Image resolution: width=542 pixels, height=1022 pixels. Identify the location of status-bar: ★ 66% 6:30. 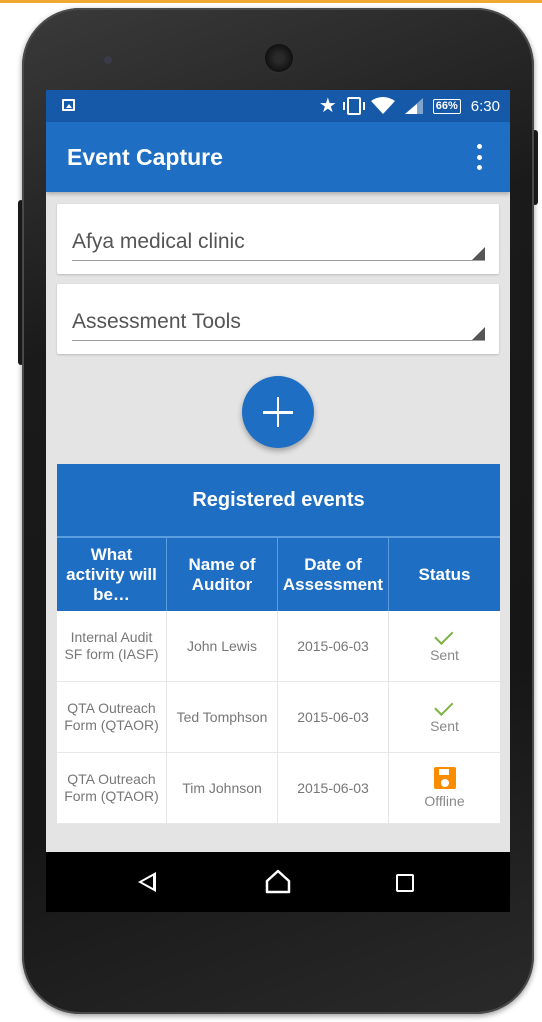
(278, 106).